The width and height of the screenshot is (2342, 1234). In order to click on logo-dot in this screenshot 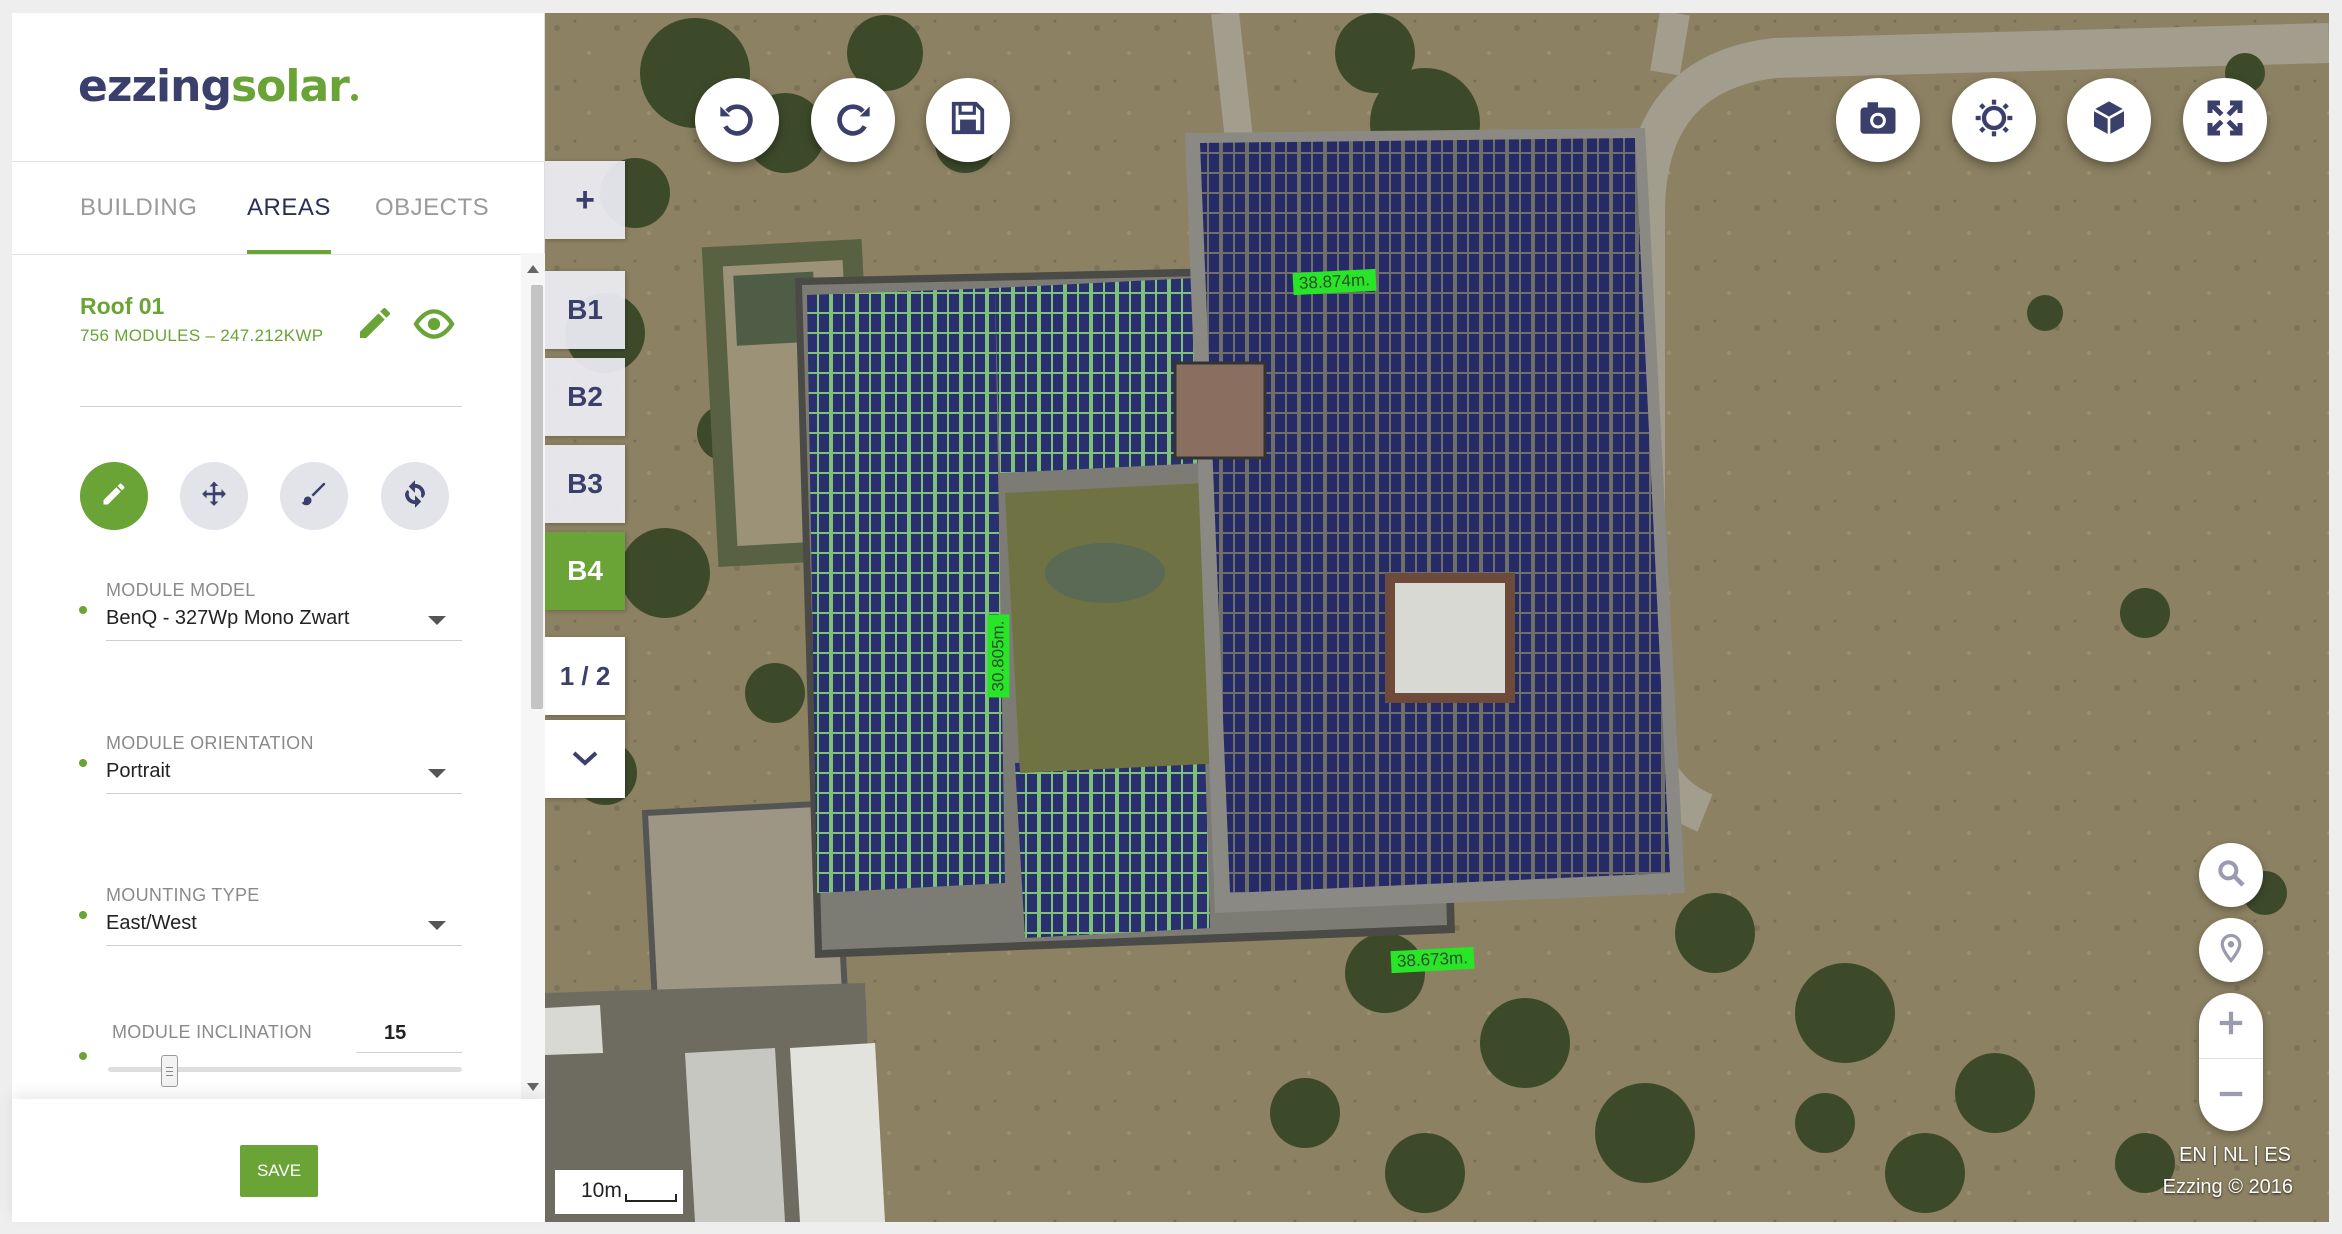, I will do `click(354, 97)`.